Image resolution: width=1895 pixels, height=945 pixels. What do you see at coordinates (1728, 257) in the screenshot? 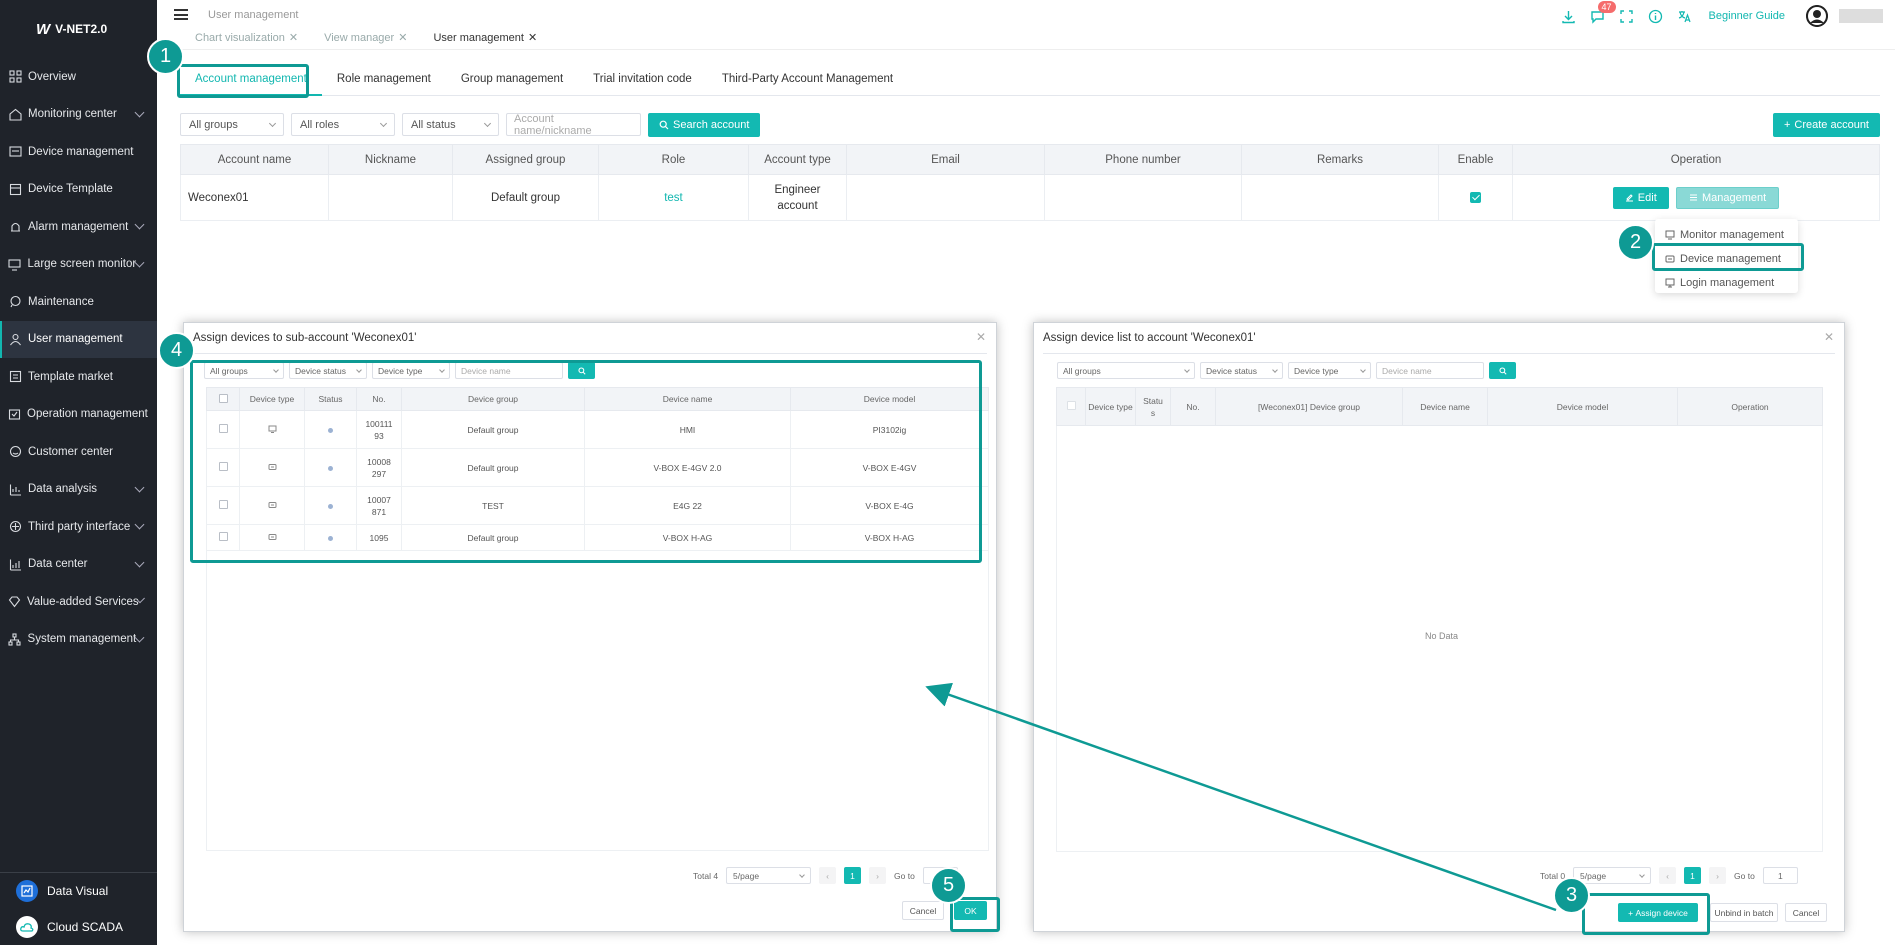
I see `highlight-device-management` at bounding box center [1728, 257].